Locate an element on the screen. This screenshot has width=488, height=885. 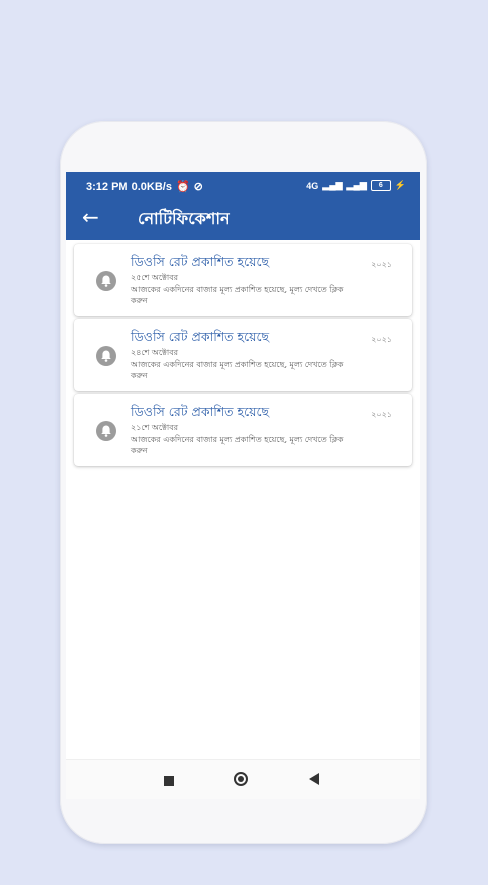
network-type: 4G is located at coordinates (312, 185).